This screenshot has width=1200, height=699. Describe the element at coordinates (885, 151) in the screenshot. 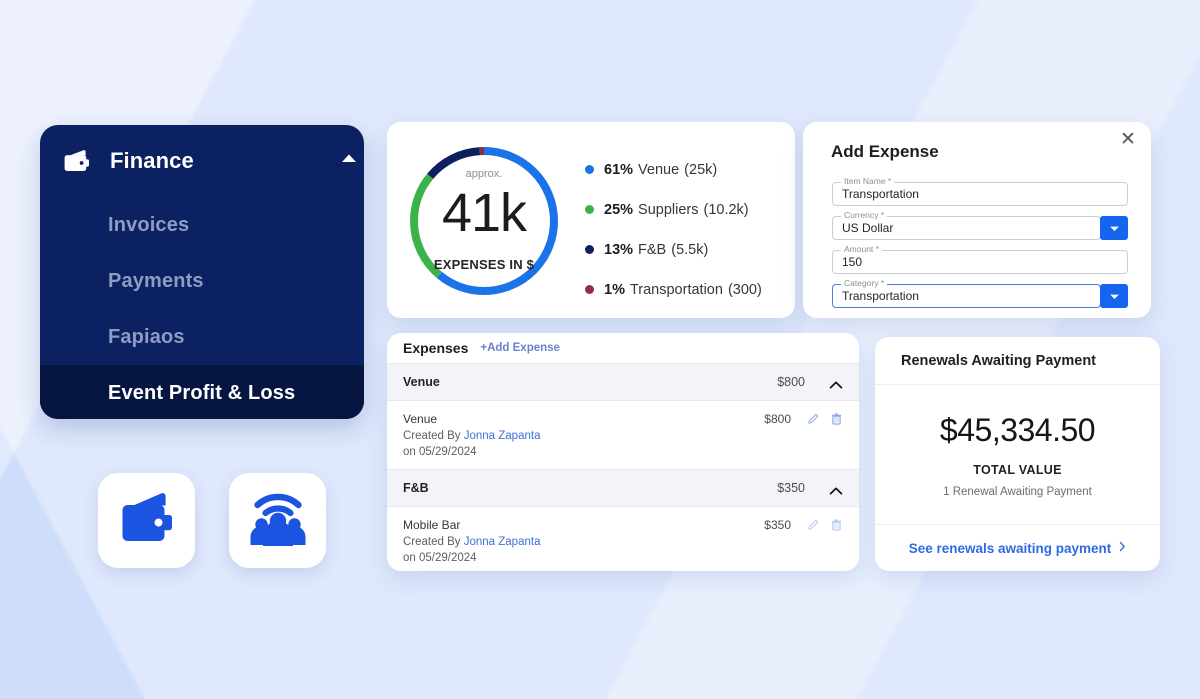

I see `dialog-title: Add Expense` at that location.